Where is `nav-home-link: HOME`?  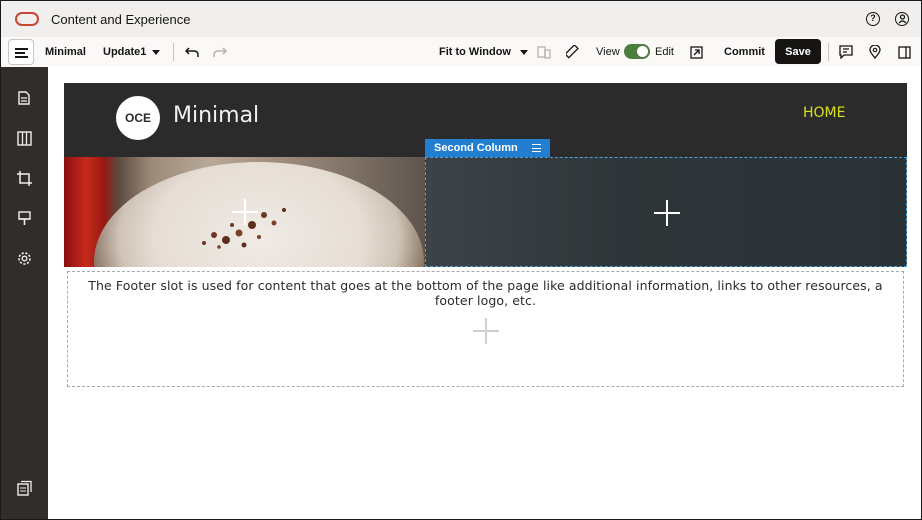 nav-home-link: HOME is located at coordinates (824, 113).